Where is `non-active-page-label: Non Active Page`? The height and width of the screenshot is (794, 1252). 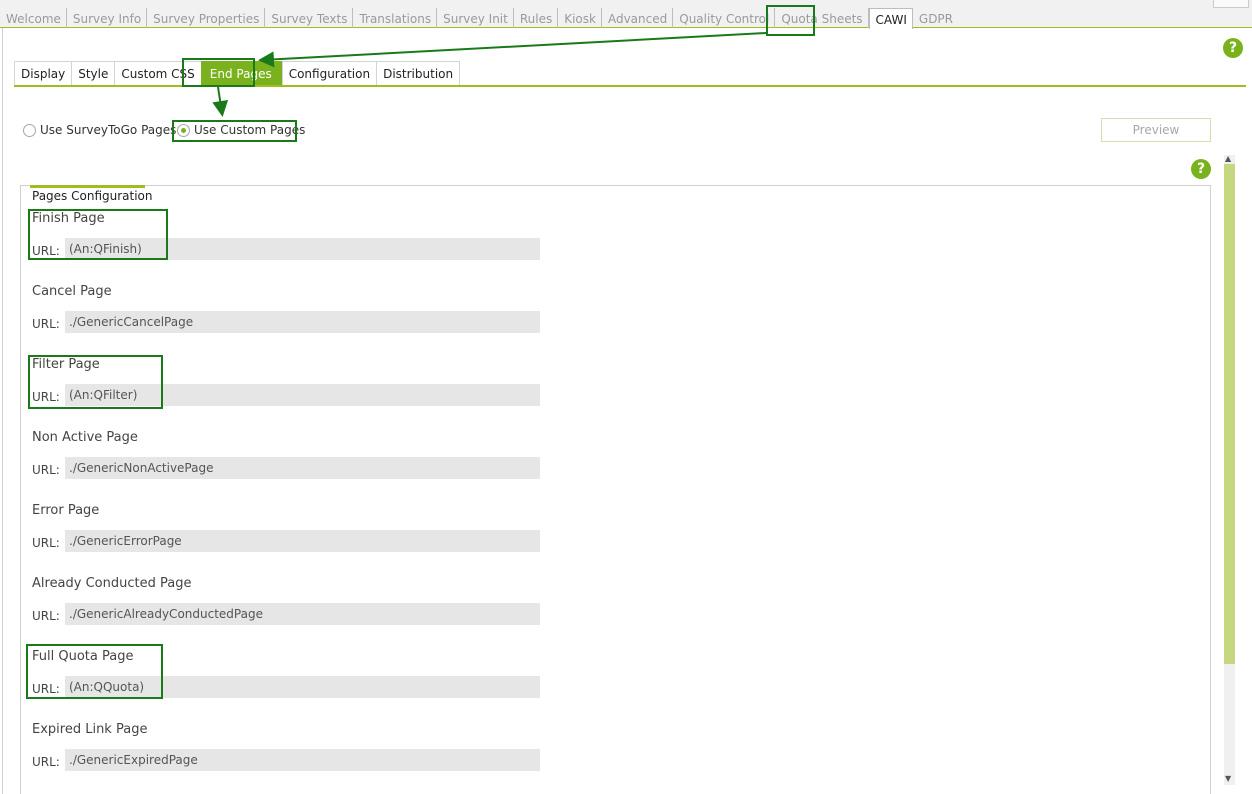
non-active-page-label: Non Active Page is located at coordinates (85, 437).